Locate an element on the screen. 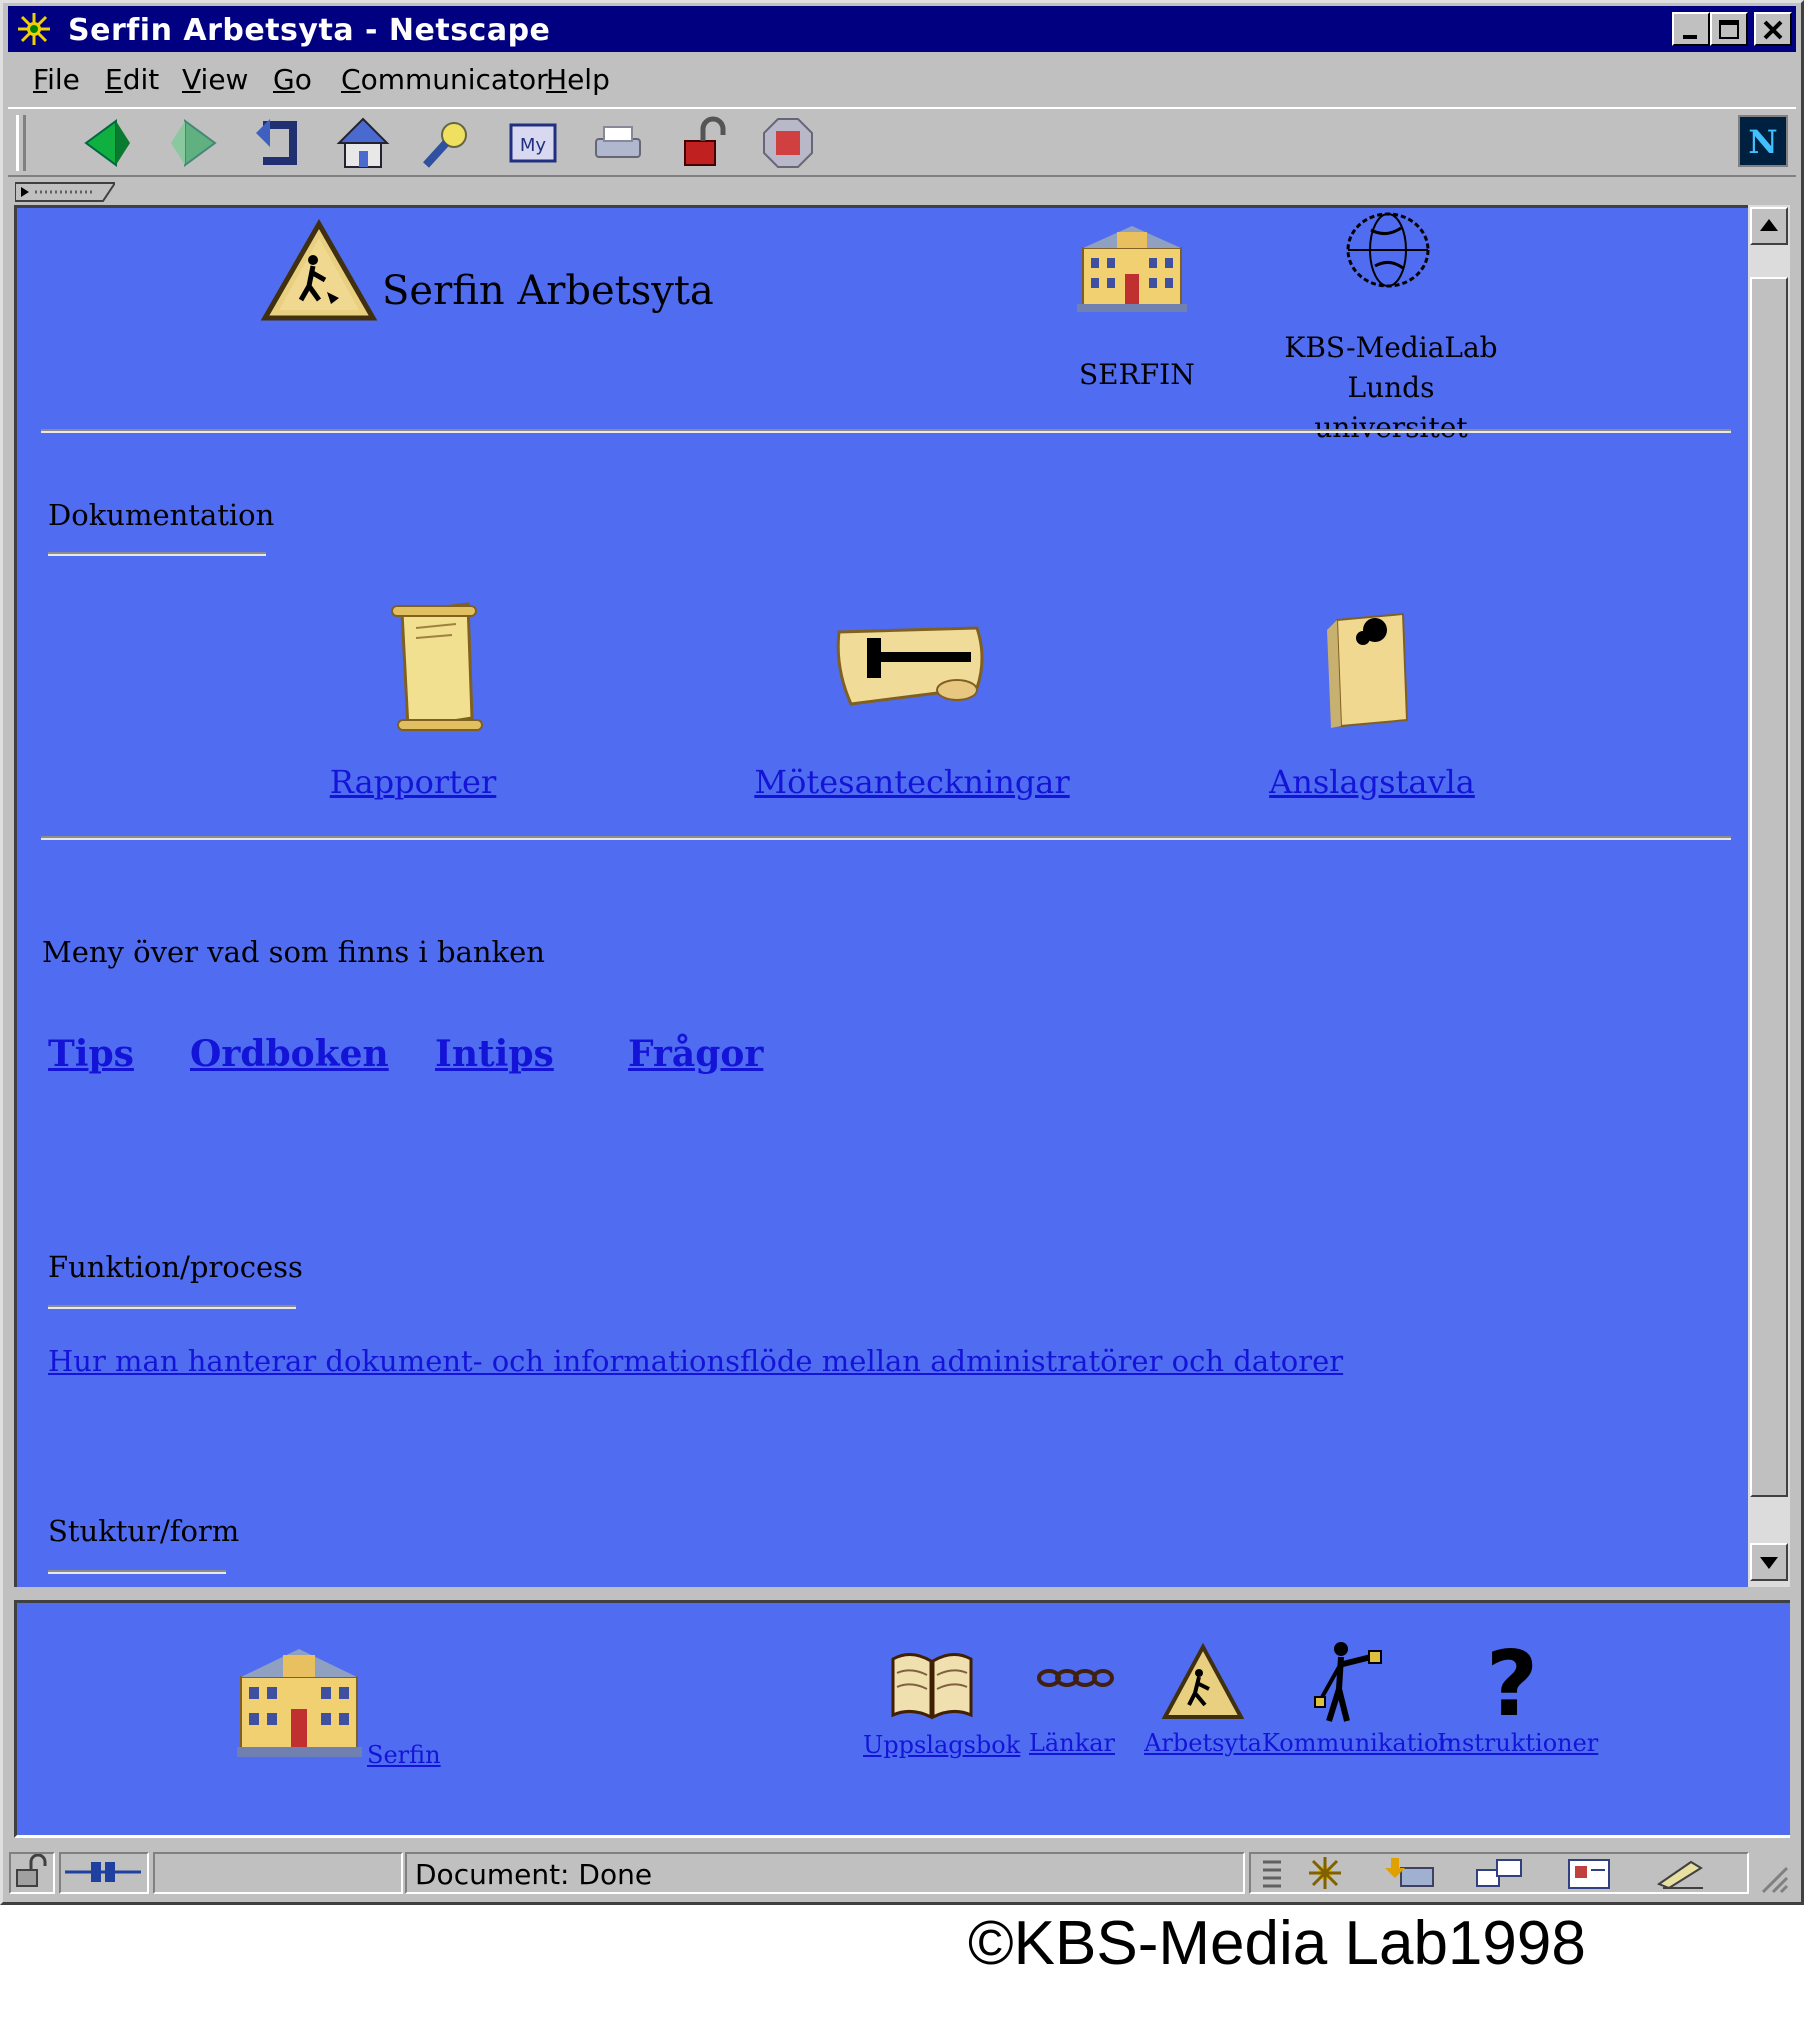  funktion-heading: Funktion/process is located at coordinates (175, 1267).